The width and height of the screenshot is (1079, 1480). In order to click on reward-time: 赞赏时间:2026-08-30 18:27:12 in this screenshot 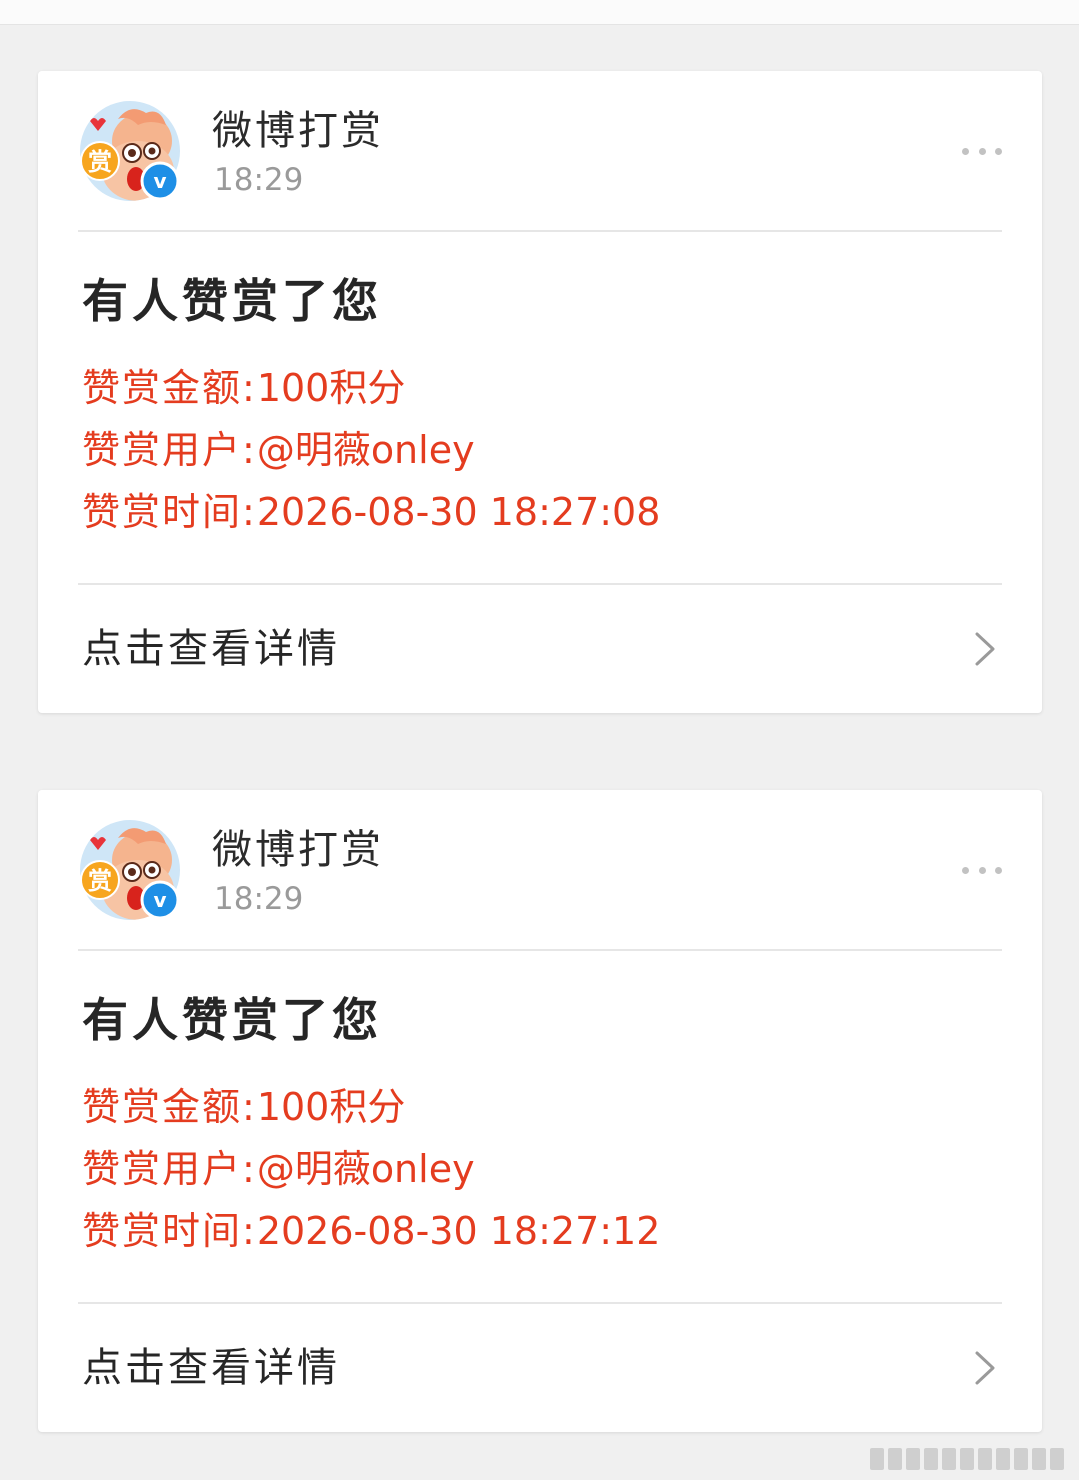, I will do `click(371, 1231)`.